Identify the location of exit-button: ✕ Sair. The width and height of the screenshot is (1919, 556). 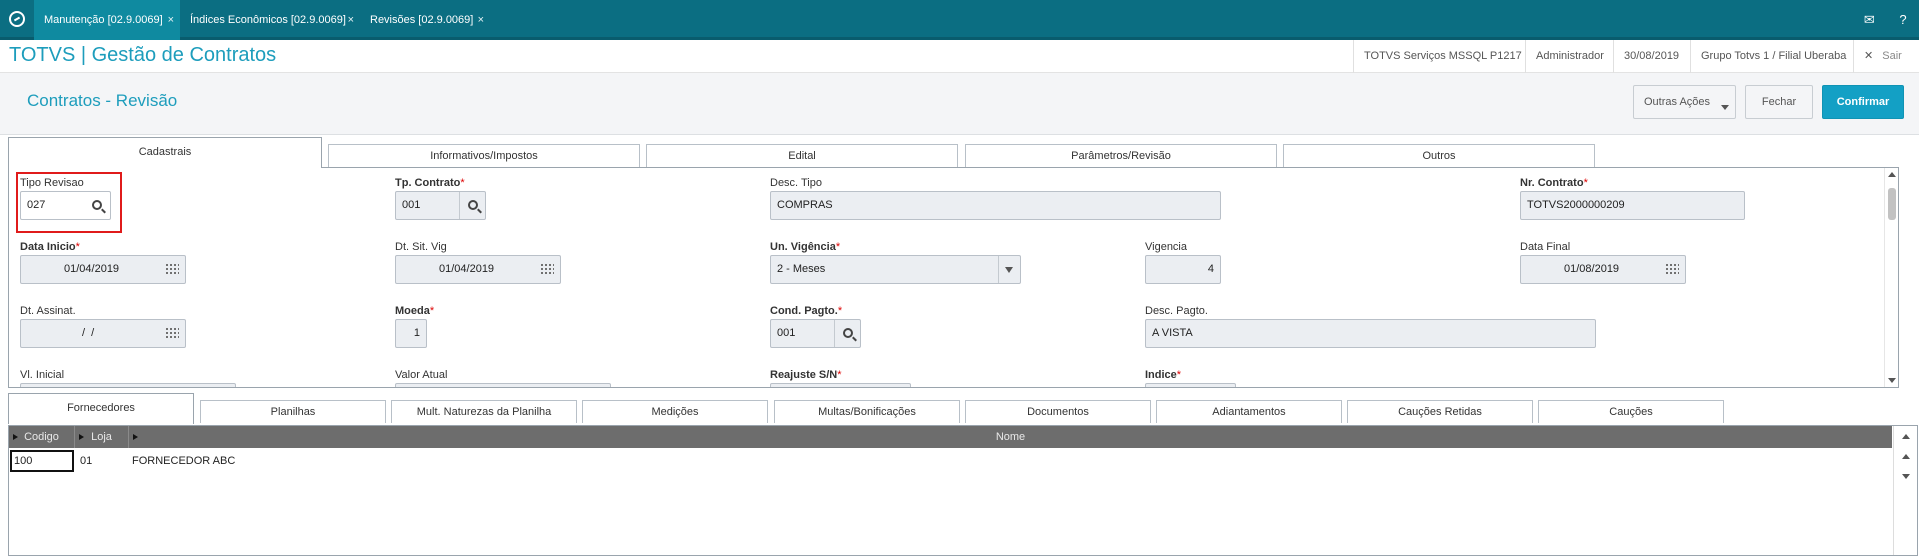
(1886, 56).